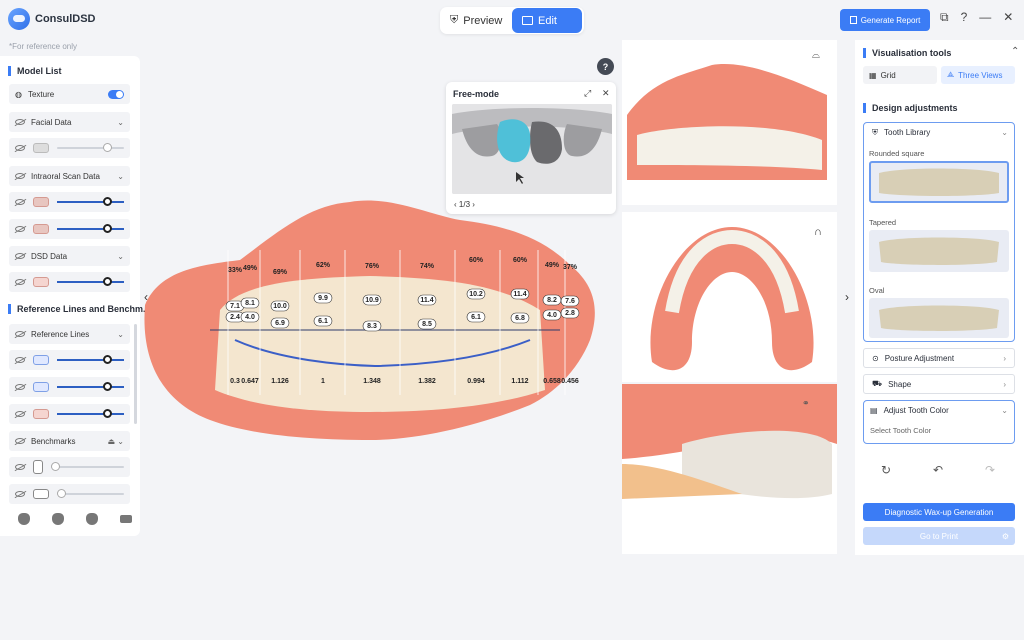 The height and width of the screenshot is (640, 1024). I want to click on preview-tab: ⛨ Preview, so click(475, 20).